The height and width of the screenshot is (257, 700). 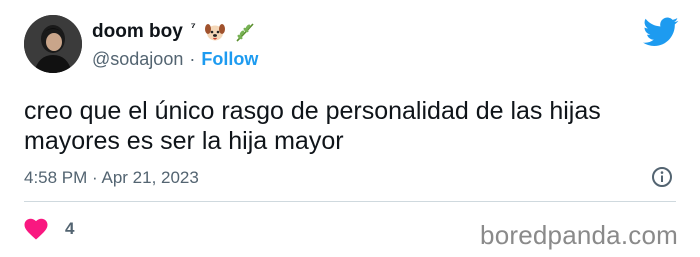 What do you see at coordinates (53, 44) in the screenshot?
I see `avatar` at bounding box center [53, 44].